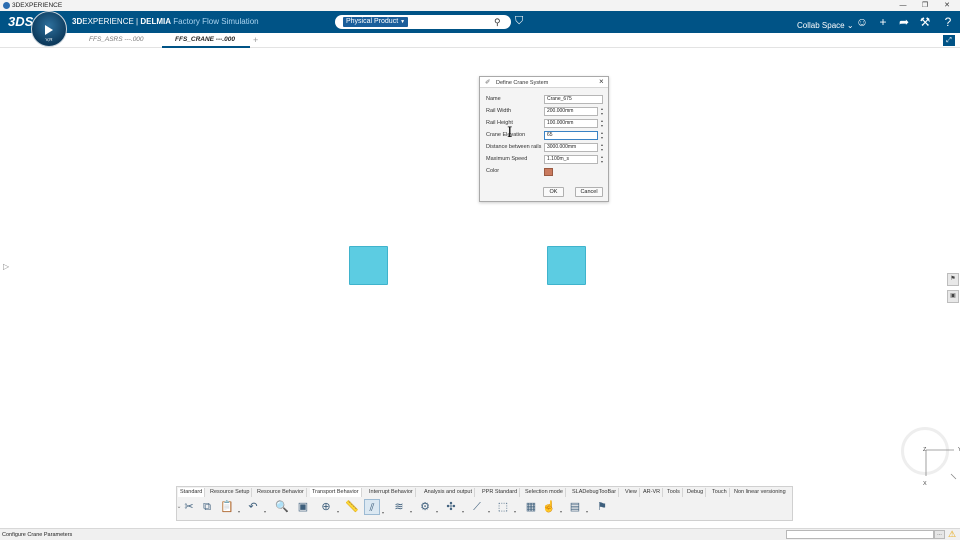 The height and width of the screenshot is (540, 960). I want to click on robot-arm-icon: ⚙ ▾, so click(427, 507).